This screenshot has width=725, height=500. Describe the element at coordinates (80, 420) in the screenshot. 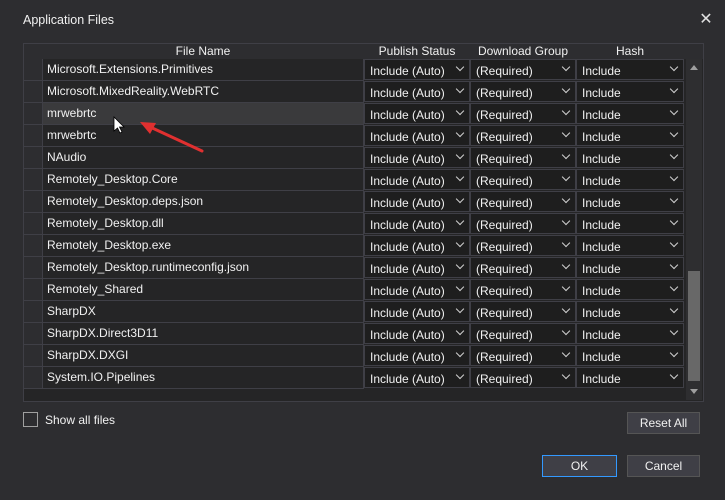

I see `show-all-files-label: Show all files` at that location.